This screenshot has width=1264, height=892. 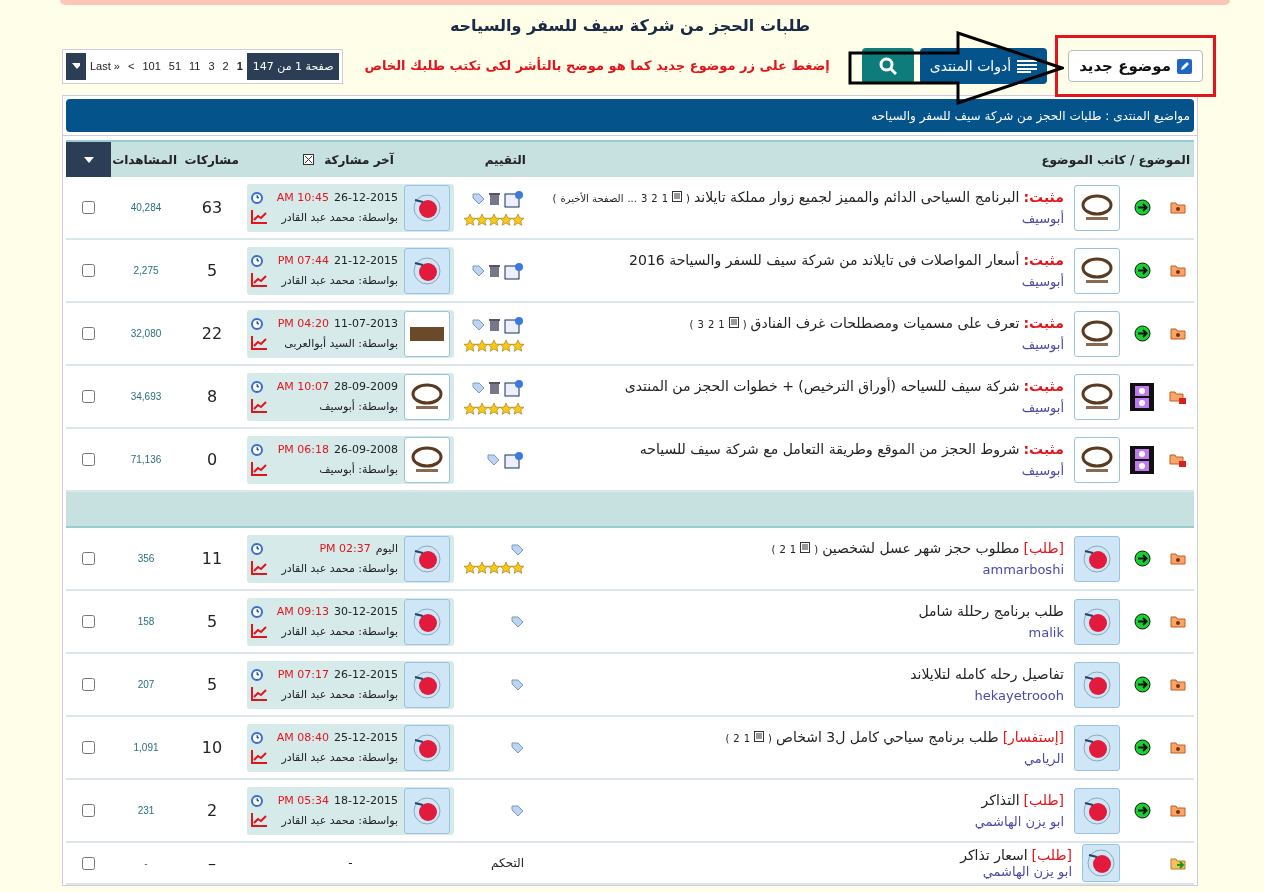 I want to click on topic-title-link: أسعار المواصلات فى تايلاند من شركة سيف للسفر والسياحة 2016, so click(x=824, y=260).